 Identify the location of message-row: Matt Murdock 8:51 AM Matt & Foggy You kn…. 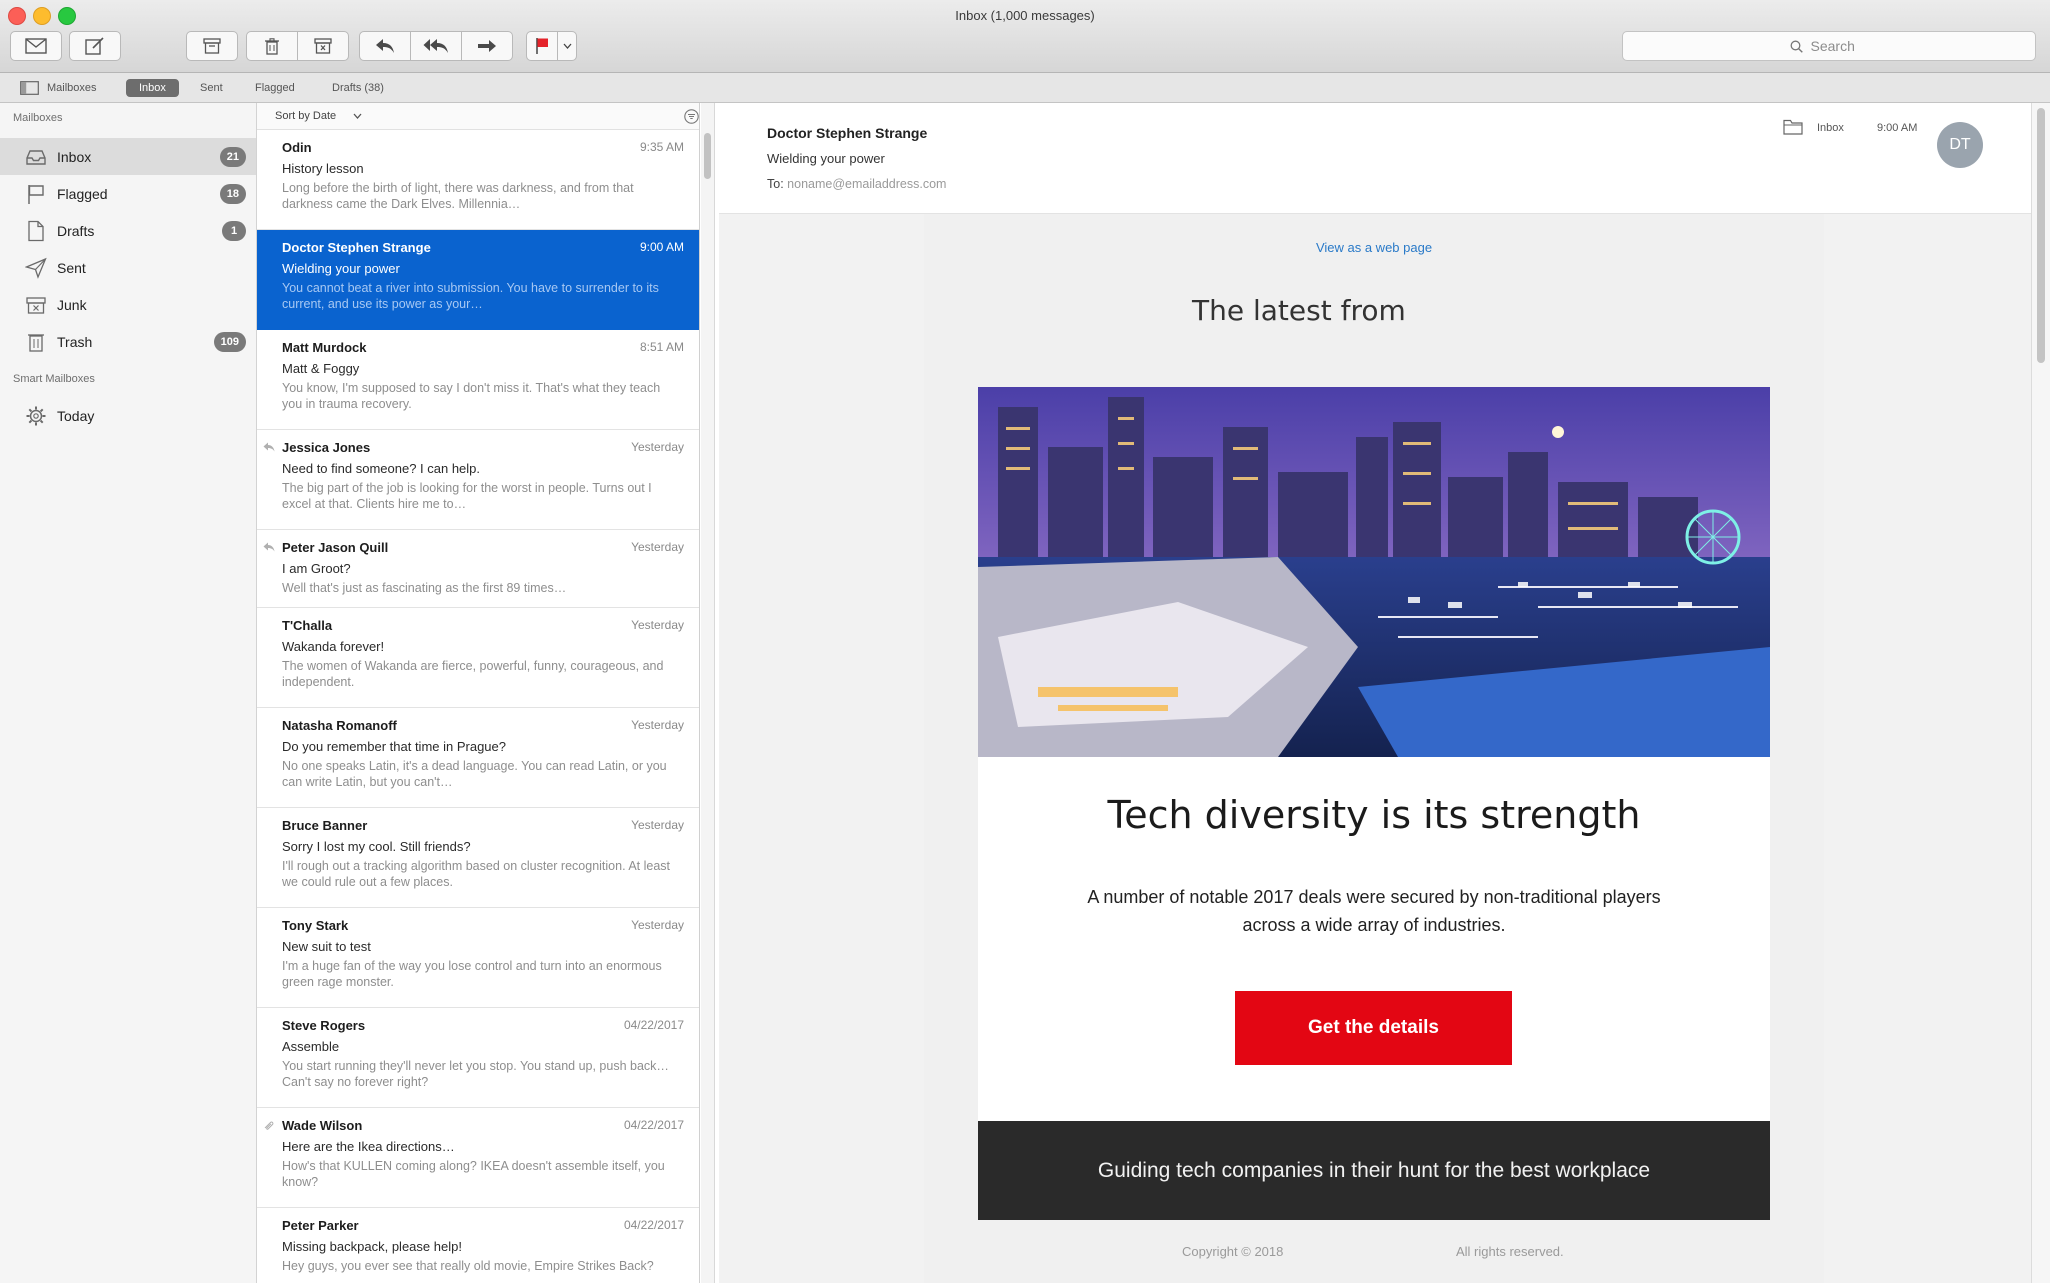
(478, 380).